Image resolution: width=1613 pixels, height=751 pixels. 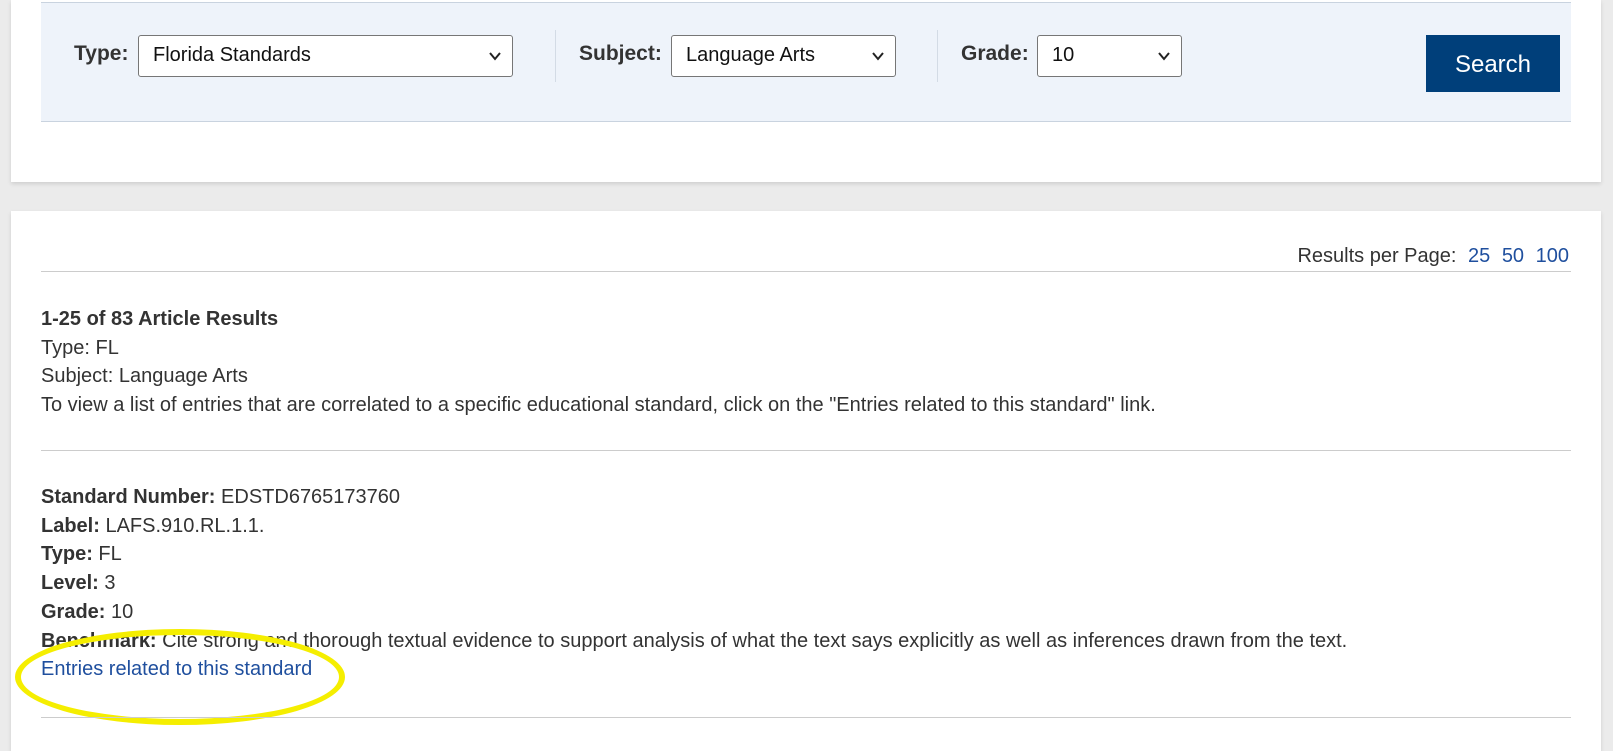 What do you see at coordinates (750, 55) in the screenshot?
I see `subject-select-value: Language Arts` at bounding box center [750, 55].